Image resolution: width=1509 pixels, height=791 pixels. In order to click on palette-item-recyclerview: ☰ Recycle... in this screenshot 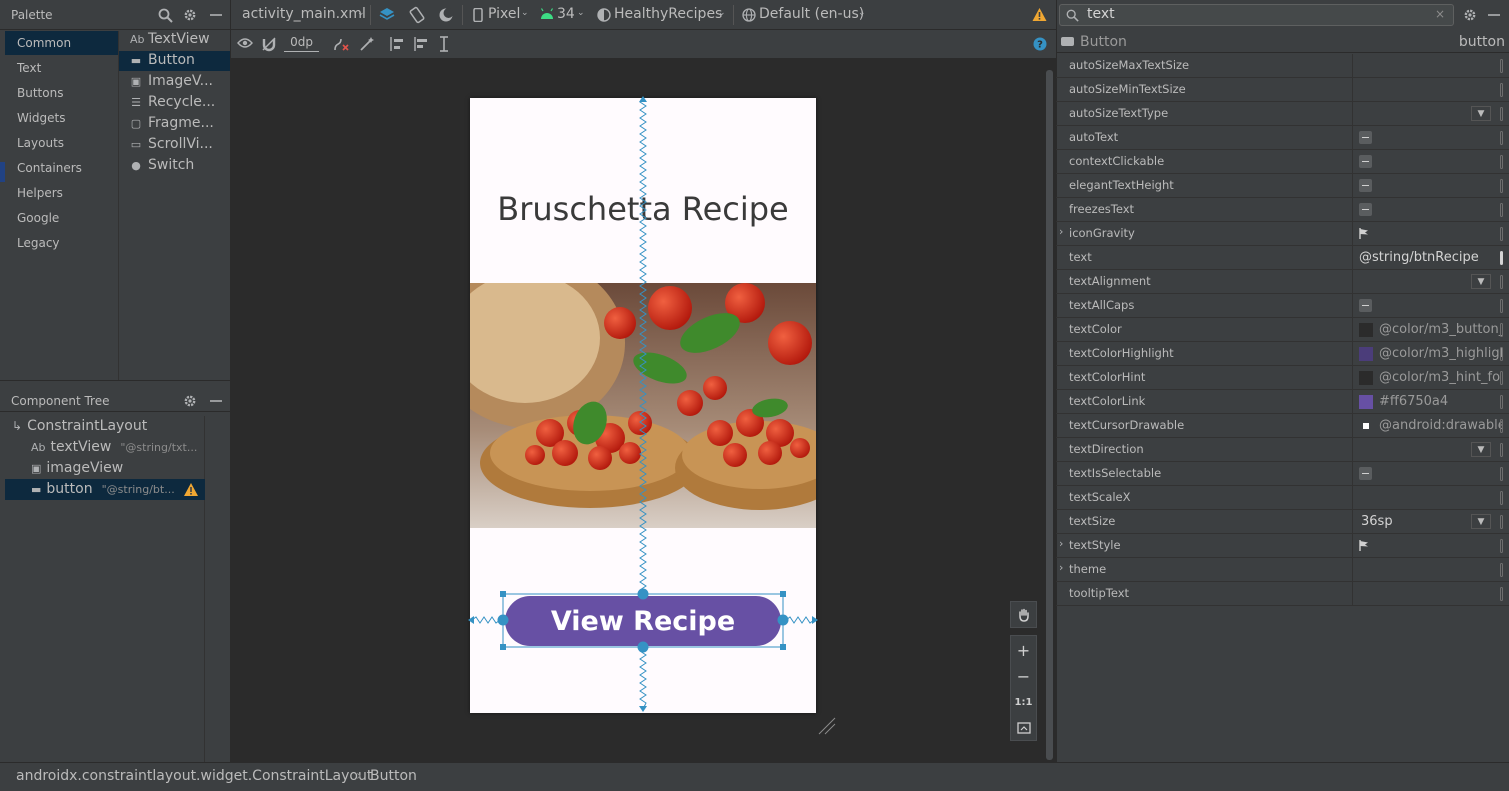, I will do `click(172, 102)`.